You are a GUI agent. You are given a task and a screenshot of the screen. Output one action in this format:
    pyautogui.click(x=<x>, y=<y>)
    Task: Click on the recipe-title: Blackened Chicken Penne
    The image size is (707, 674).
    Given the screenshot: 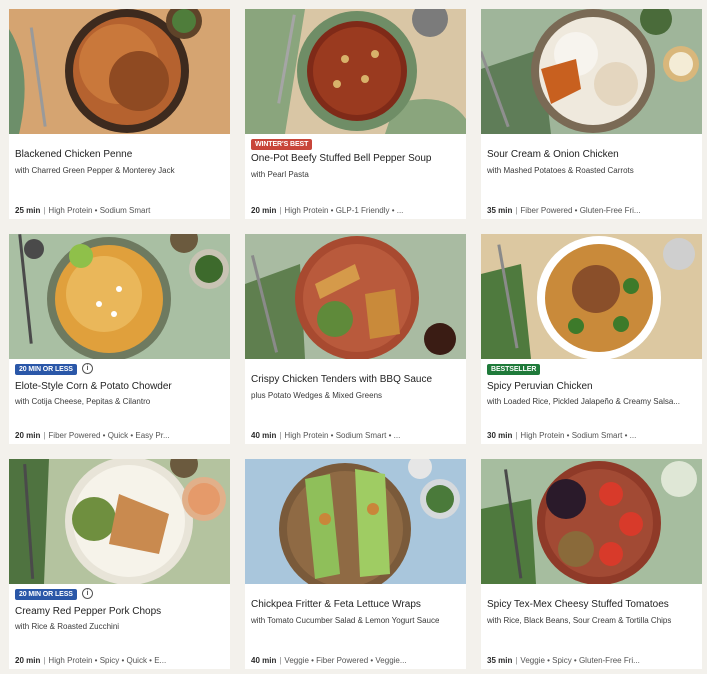 What is the action you would take?
    pyautogui.click(x=73, y=154)
    